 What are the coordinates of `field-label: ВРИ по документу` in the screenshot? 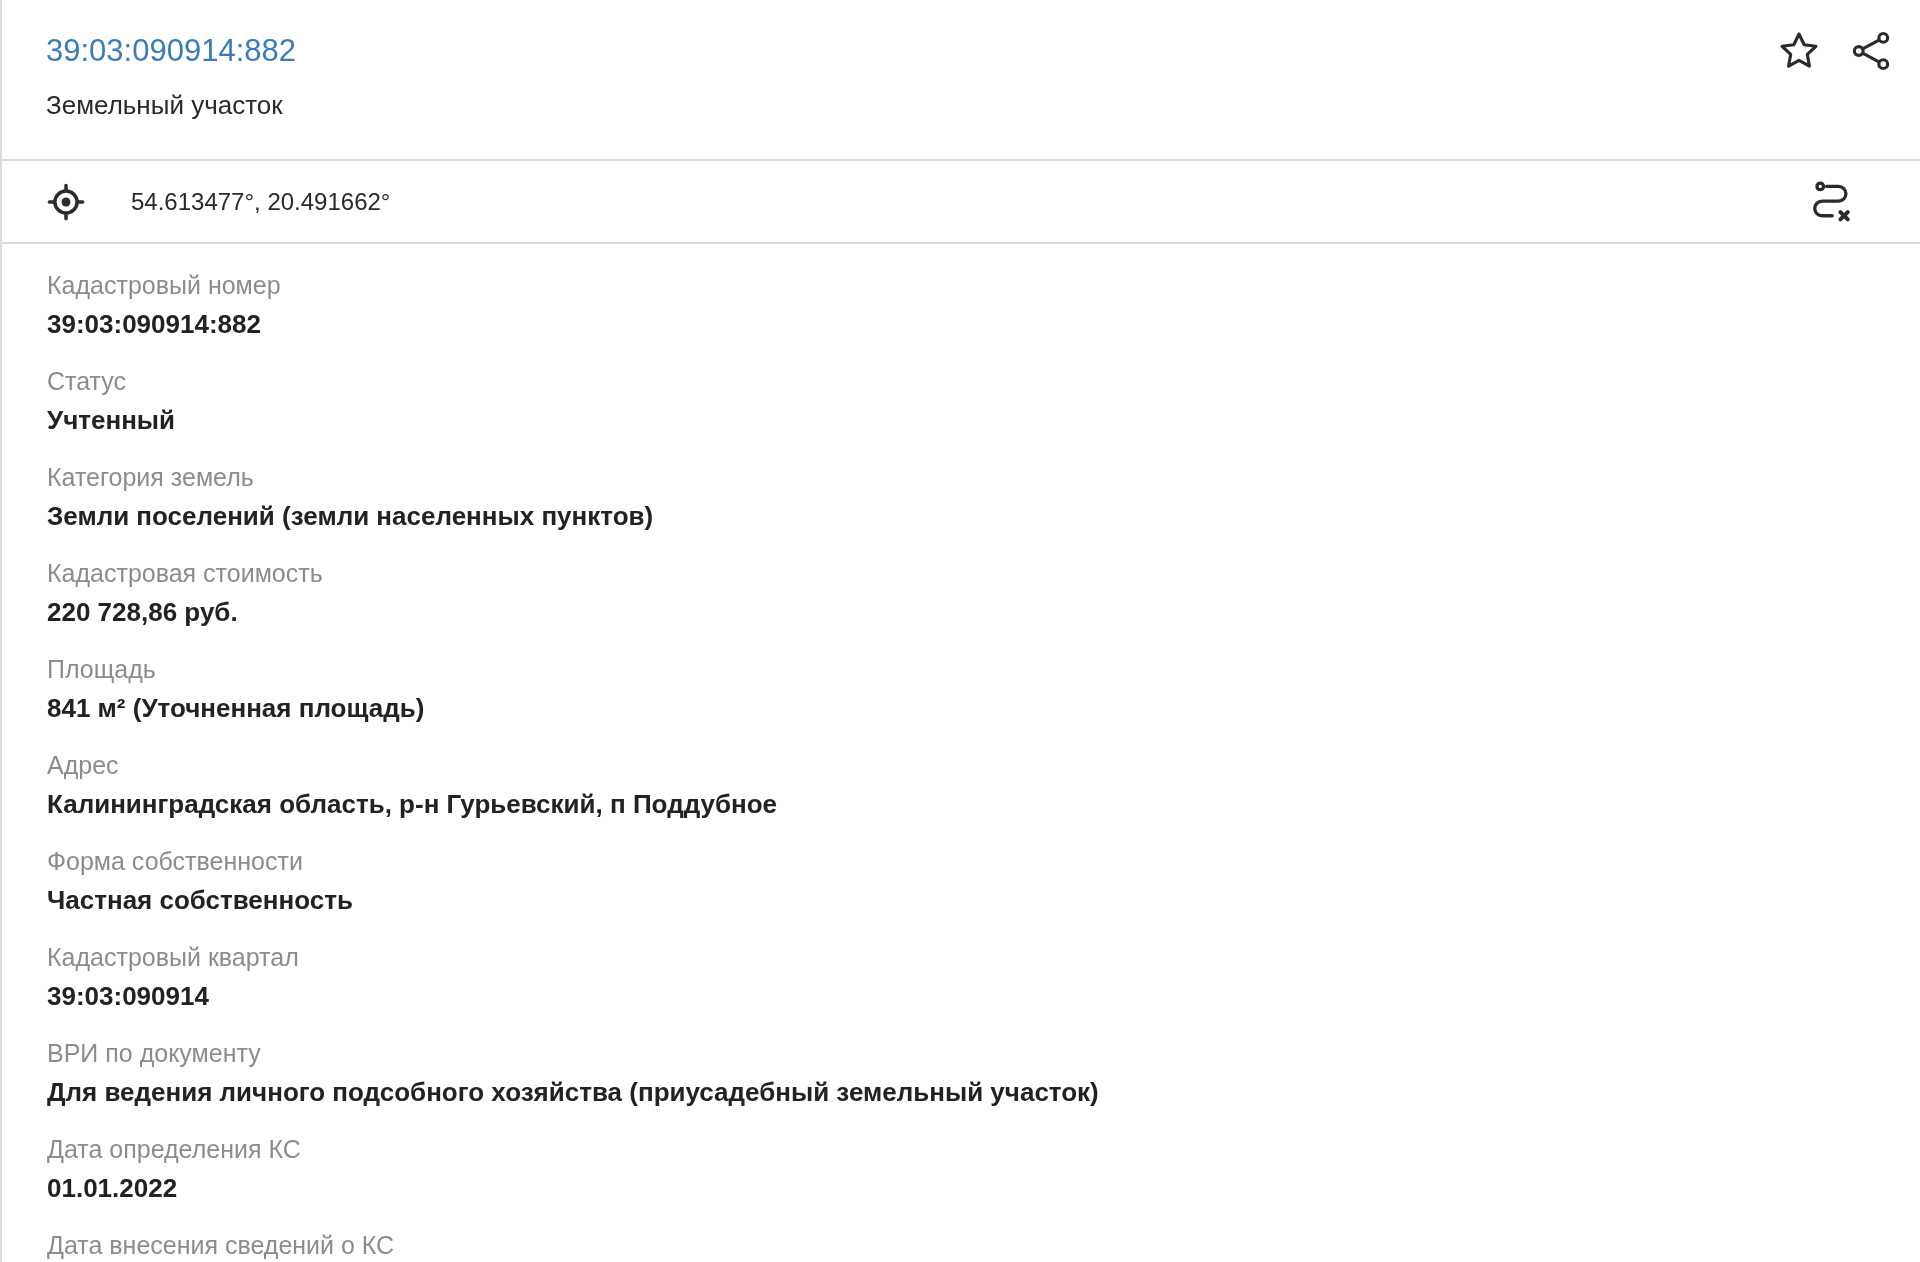 It's located at (154, 1053).